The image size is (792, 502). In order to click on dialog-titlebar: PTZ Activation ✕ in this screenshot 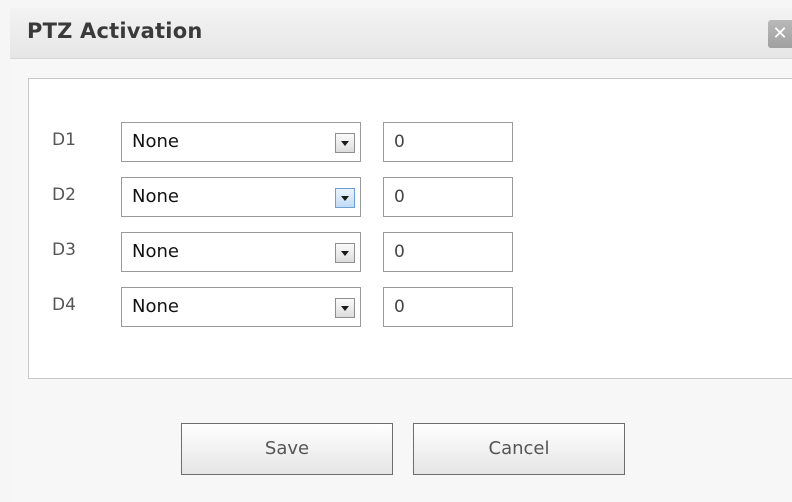, I will do `click(401, 33)`.